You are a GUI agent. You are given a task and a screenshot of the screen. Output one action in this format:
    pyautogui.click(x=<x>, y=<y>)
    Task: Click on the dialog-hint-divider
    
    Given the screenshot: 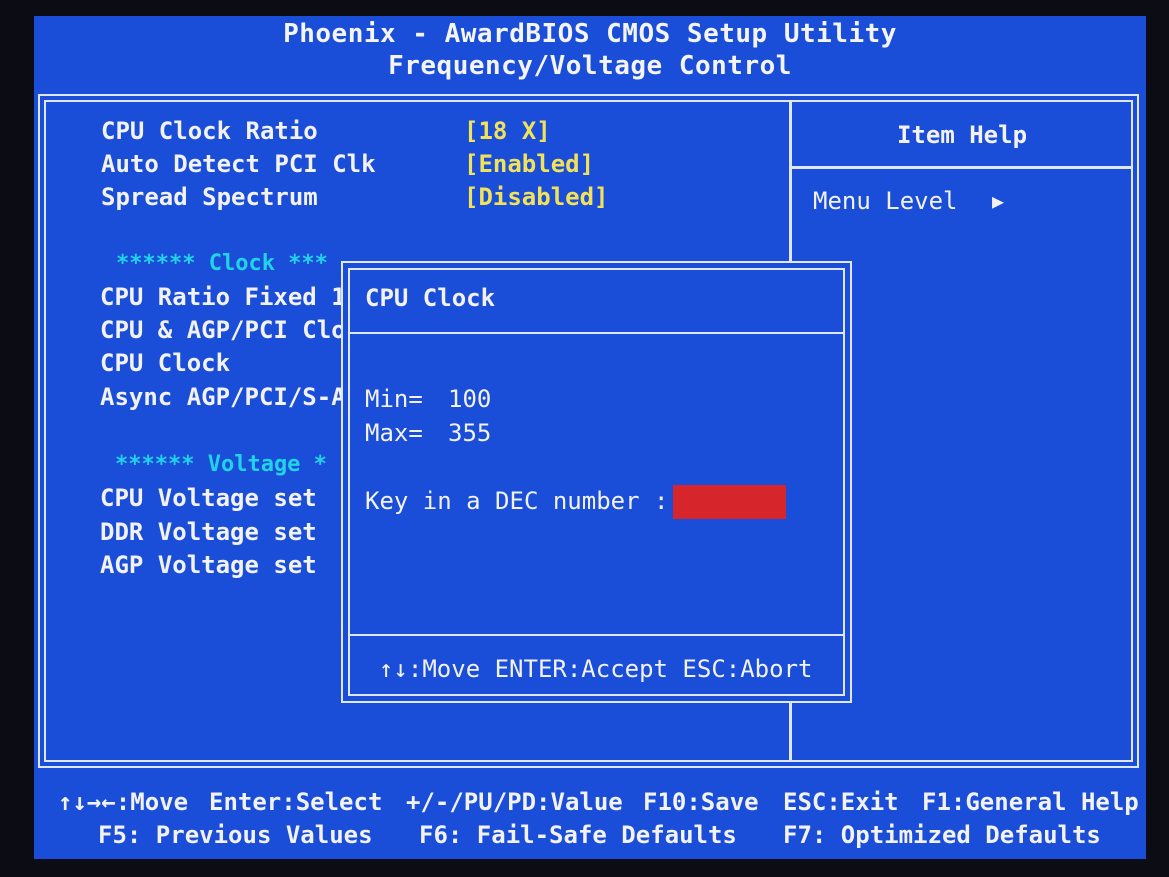 What is the action you would take?
    pyautogui.click(x=596, y=635)
    